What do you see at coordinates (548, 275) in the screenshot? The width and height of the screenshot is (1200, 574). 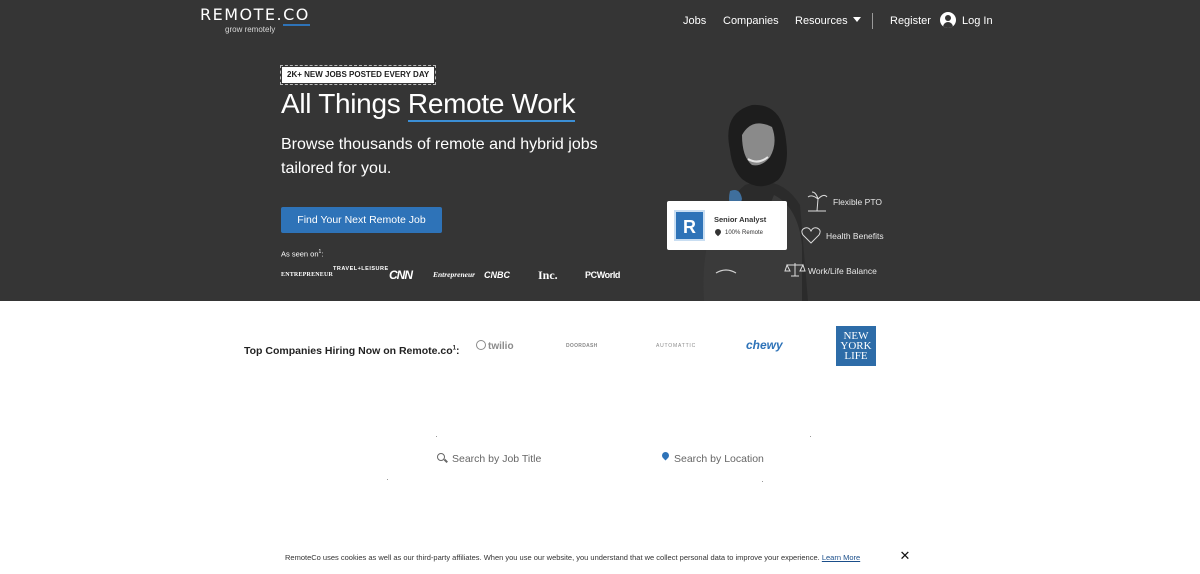 I see `press-logo-inc: Inc.` at bounding box center [548, 275].